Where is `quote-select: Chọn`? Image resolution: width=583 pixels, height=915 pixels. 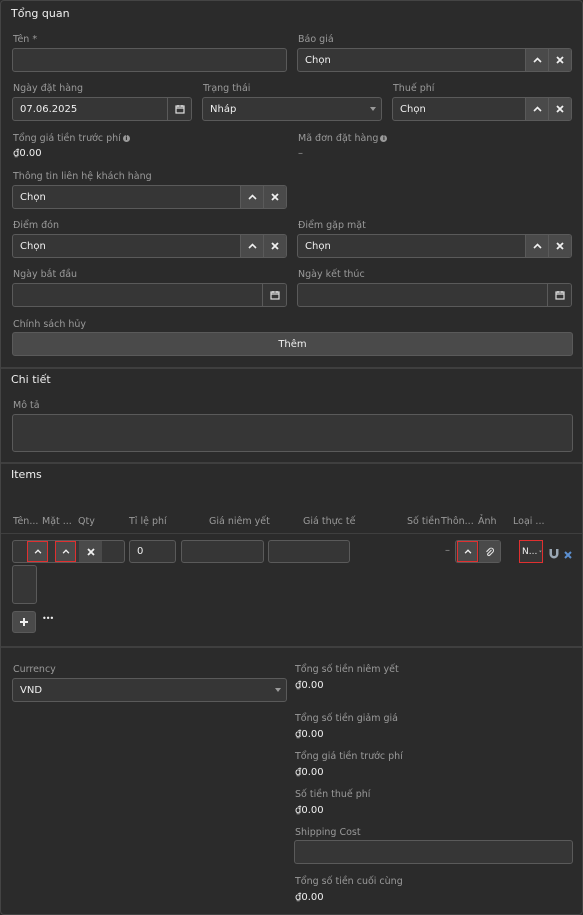 quote-select: Chọn is located at coordinates (434, 60).